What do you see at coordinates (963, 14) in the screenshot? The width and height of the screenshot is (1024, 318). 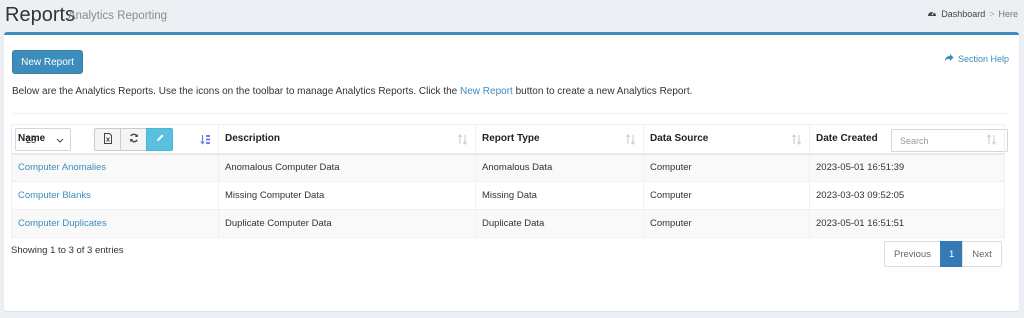 I see `breadcrumb-dashboard-link: Dashboard` at bounding box center [963, 14].